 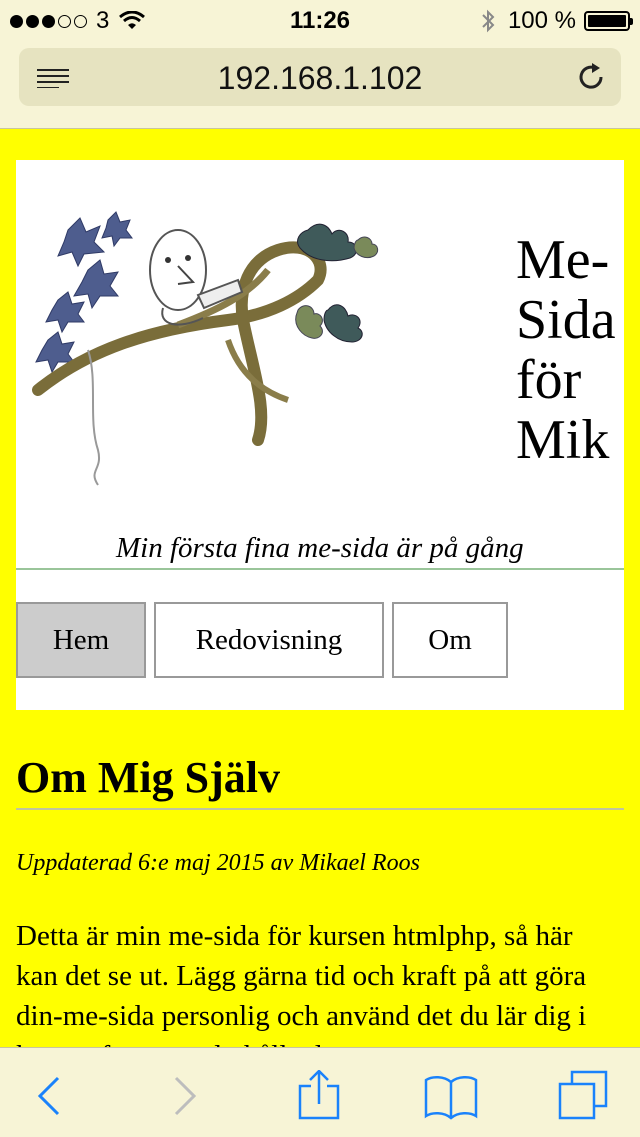 What do you see at coordinates (205, 348) in the screenshot?
I see `site-logo-illustration` at bounding box center [205, 348].